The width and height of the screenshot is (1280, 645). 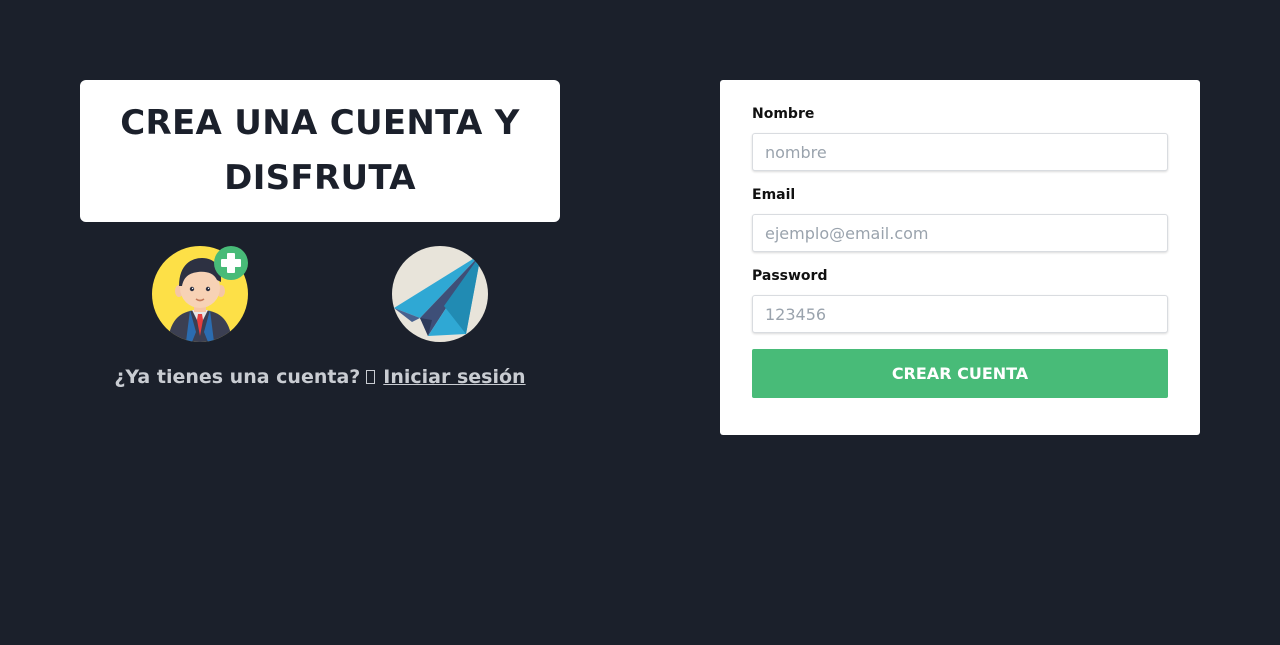 What do you see at coordinates (960, 152) in the screenshot?
I see `name-field` at bounding box center [960, 152].